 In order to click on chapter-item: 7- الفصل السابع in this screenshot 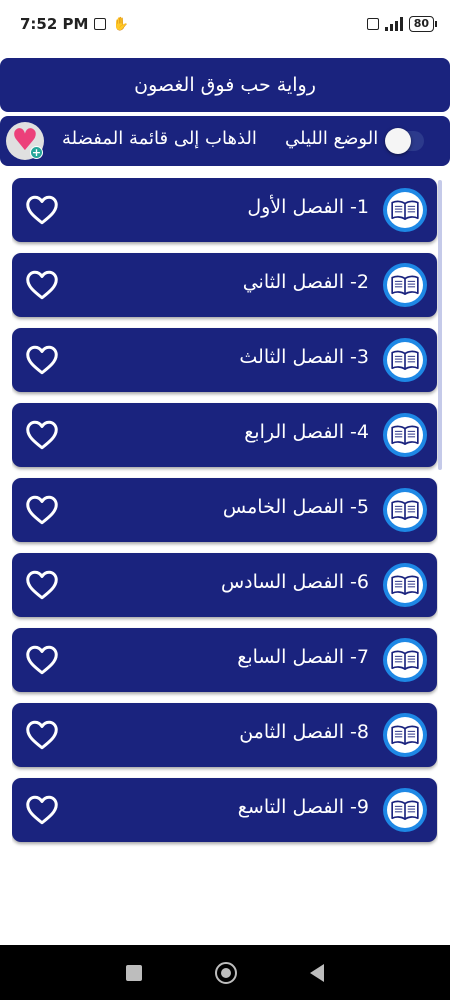, I will do `click(224, 660)`.